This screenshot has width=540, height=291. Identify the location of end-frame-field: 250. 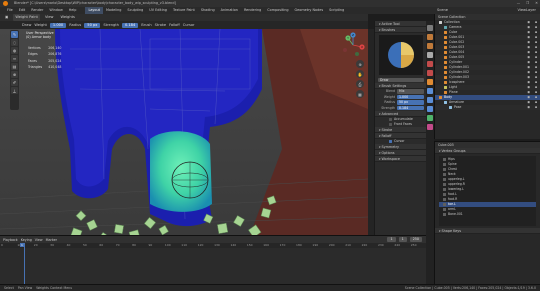
(415, 239).